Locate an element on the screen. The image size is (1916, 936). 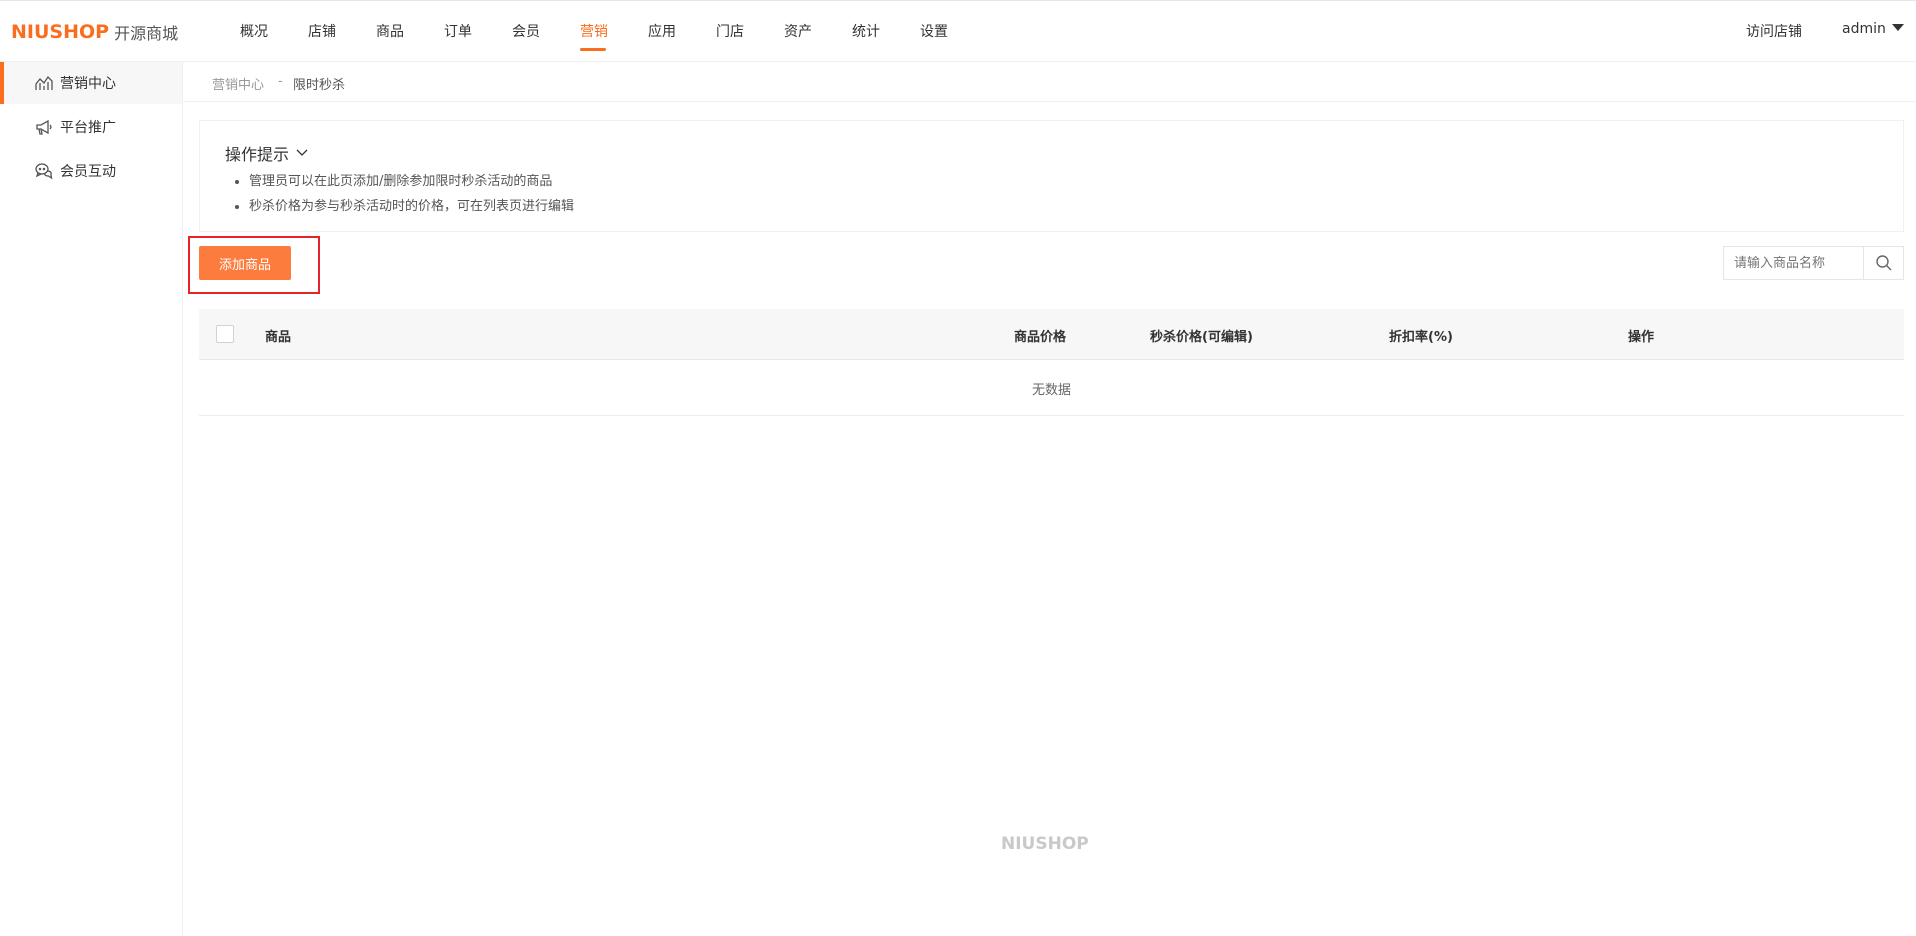
goods-table: 商品 商品价格 秒杀价格(可编辑) 折扣率(%) 操作 无数据 is located at coordinates (1051, 362).